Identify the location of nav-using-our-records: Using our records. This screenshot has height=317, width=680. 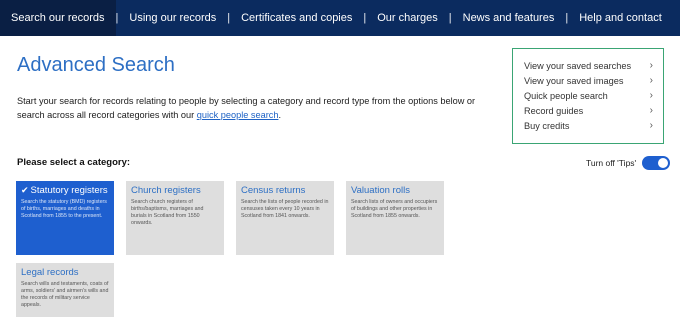
(172, 18).